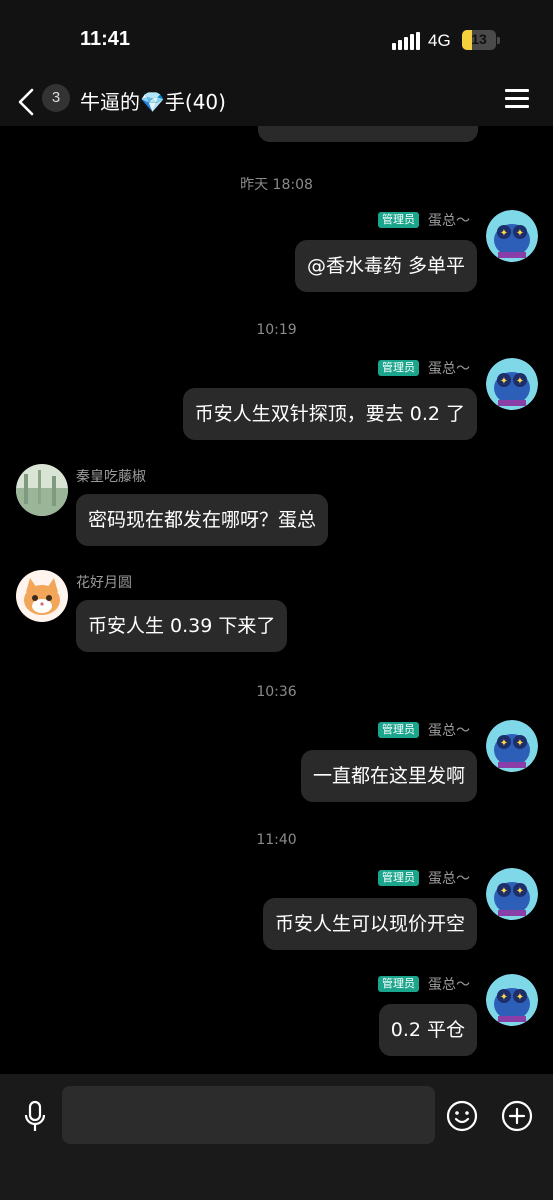 Image resolution: width=553 pixels, height=1200 pixels. Describe the element at coordinates (276, 185) in the screenshot. I see `timestamp: 昨天 18:08` at that location.